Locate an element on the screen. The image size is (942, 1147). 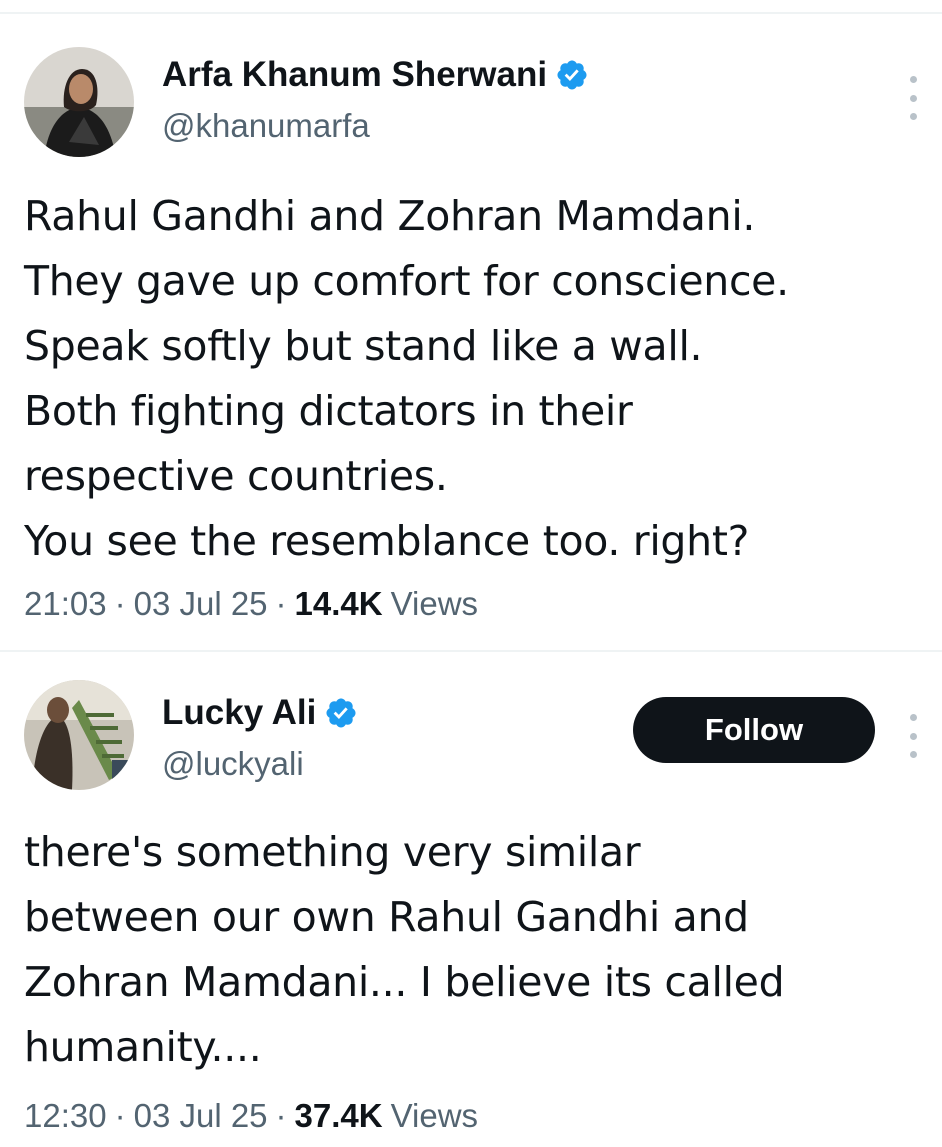
views-count: 14.4K is located at coordinates (338, 603).